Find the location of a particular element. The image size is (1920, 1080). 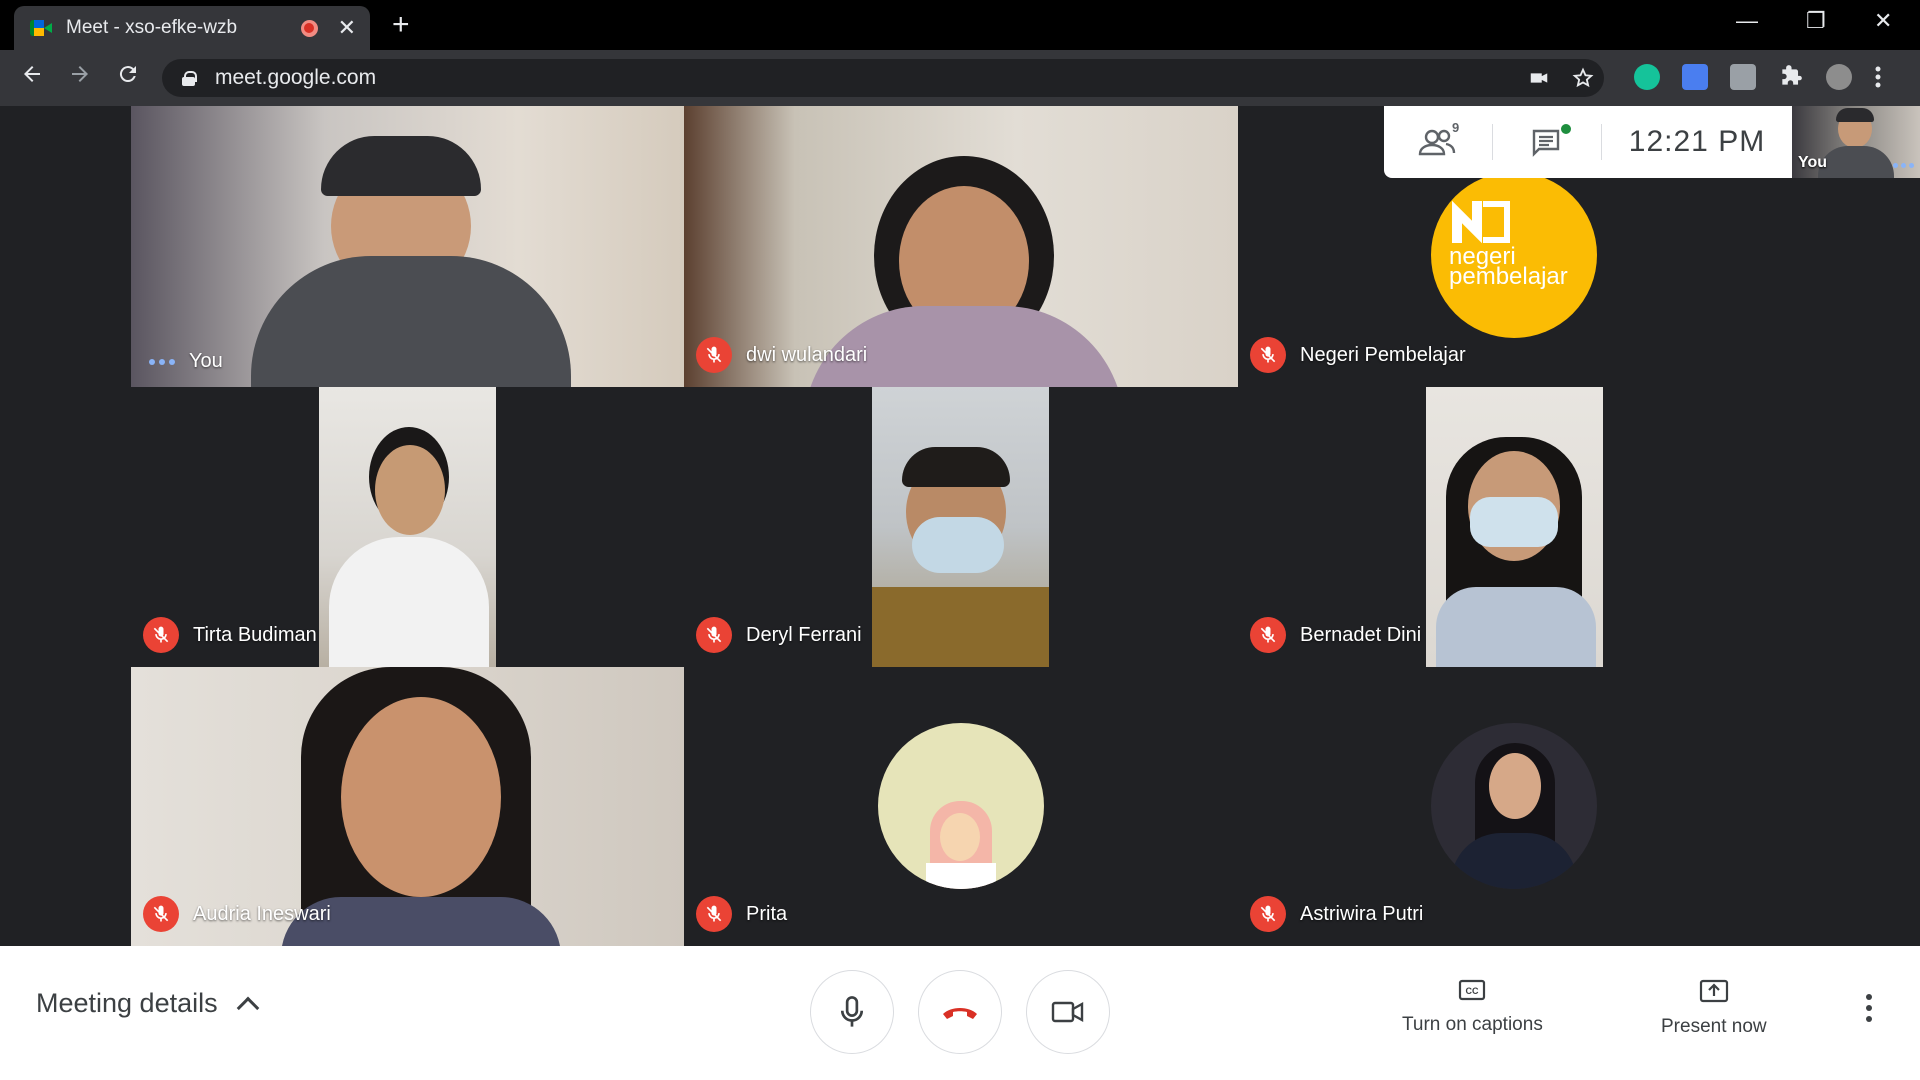

back-button is located at coordinates (32, 77).